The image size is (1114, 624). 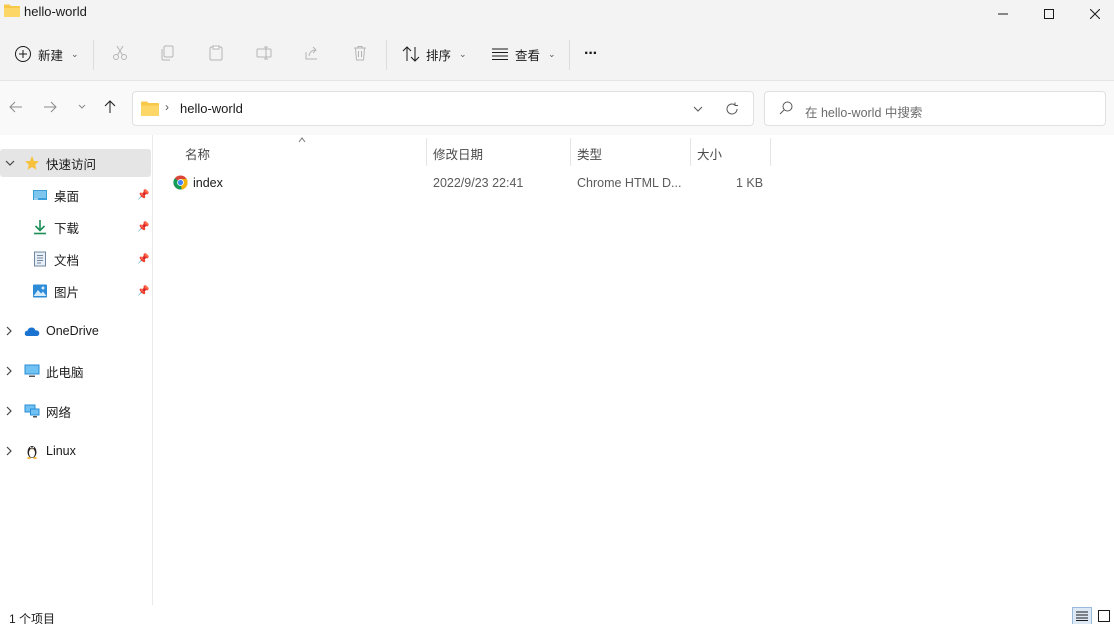 I want to click on breadcrumb-current: hello-world, so click(x=211, y=108).